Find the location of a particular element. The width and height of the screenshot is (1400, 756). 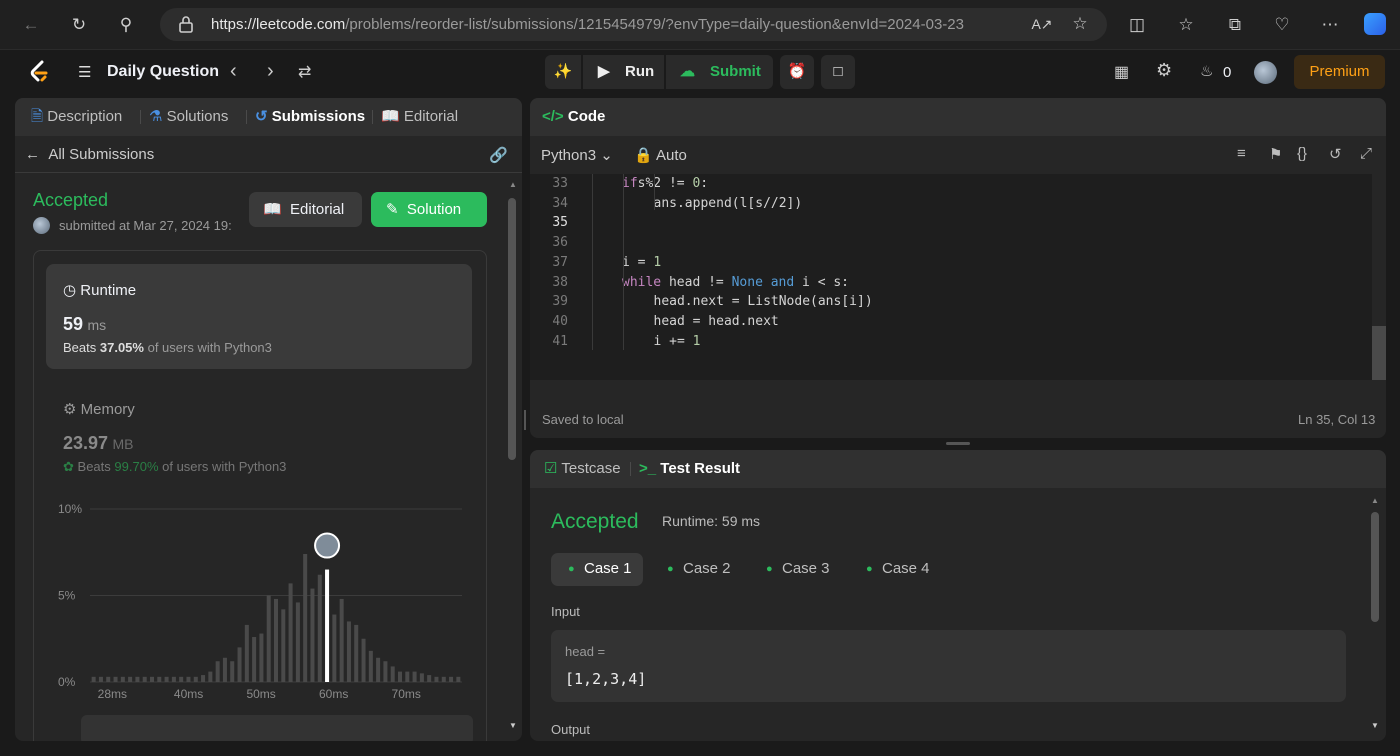

copilot-icon is located at coordinates (1375, 24).